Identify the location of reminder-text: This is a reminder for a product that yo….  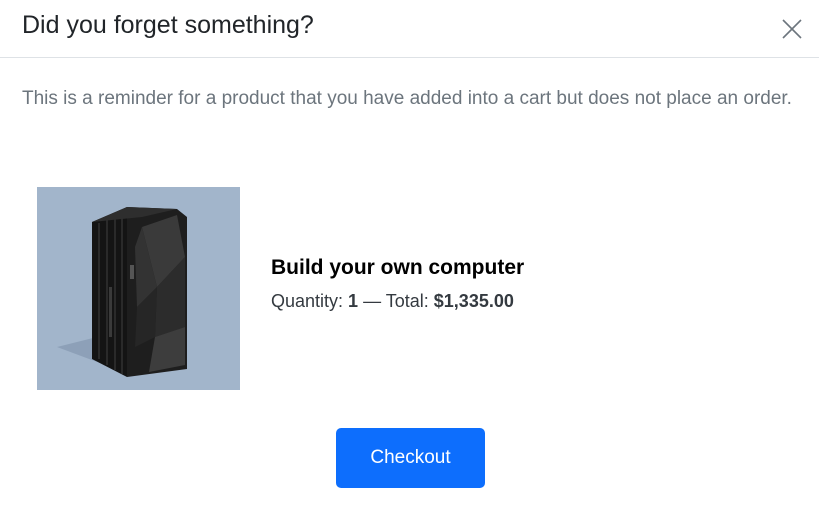
(407, 98).